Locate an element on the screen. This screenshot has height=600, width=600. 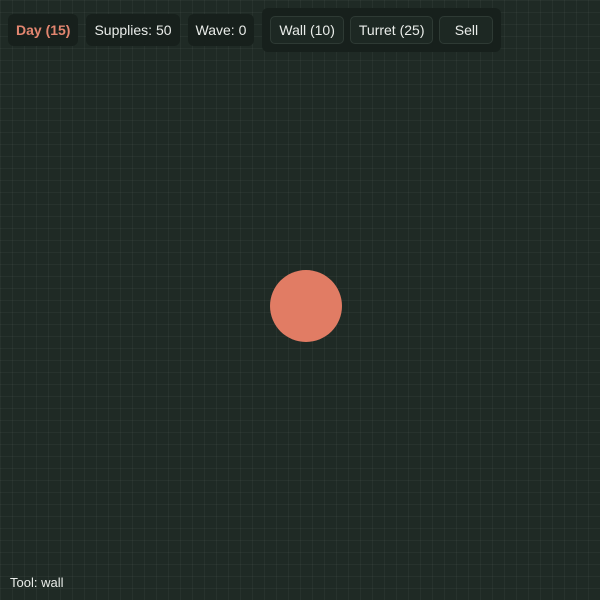
turret-button: Turret (25) is located at coordinates (391, 30).